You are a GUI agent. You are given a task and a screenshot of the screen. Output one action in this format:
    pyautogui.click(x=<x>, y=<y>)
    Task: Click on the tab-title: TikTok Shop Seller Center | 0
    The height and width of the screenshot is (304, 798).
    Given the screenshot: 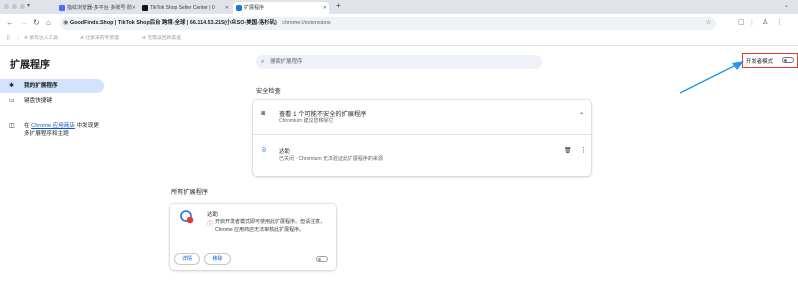 What is the action you would take?
    pyautogui.click(x=182, y=8)
    